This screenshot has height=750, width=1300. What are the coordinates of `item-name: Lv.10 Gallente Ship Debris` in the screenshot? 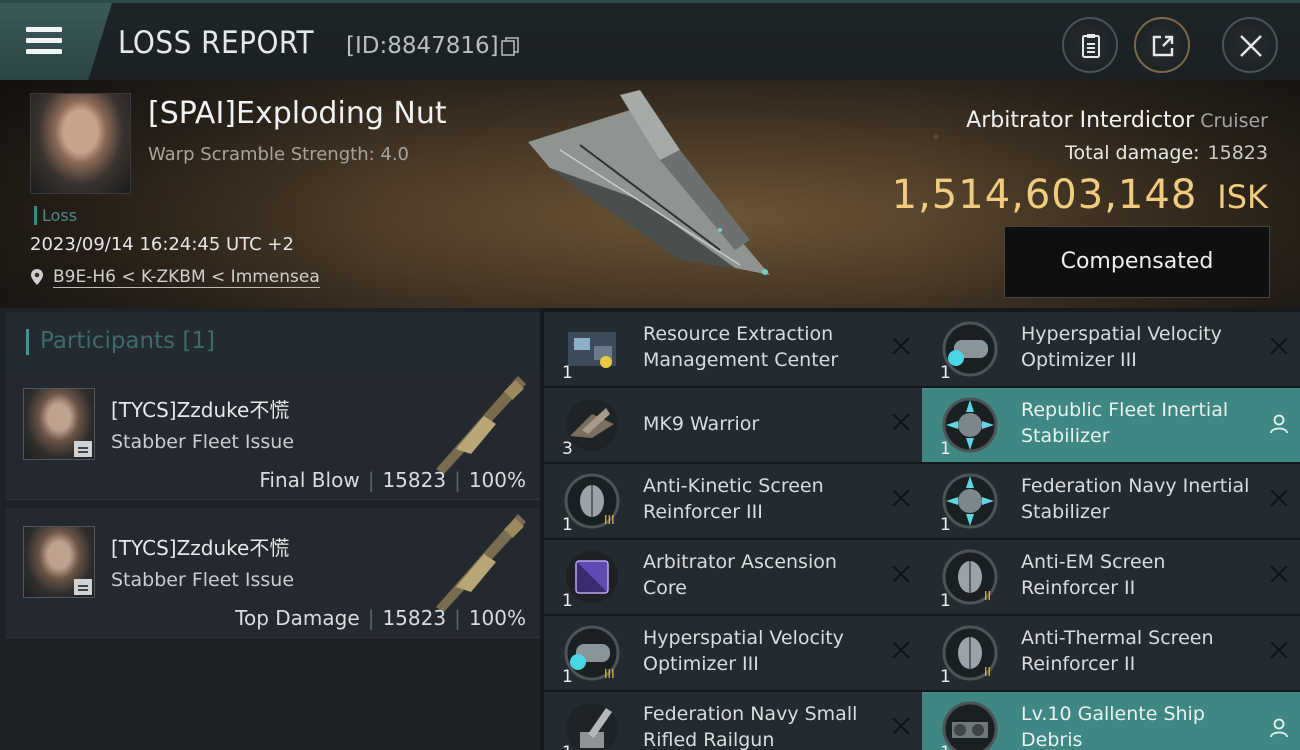 It's located at (1113, 726).